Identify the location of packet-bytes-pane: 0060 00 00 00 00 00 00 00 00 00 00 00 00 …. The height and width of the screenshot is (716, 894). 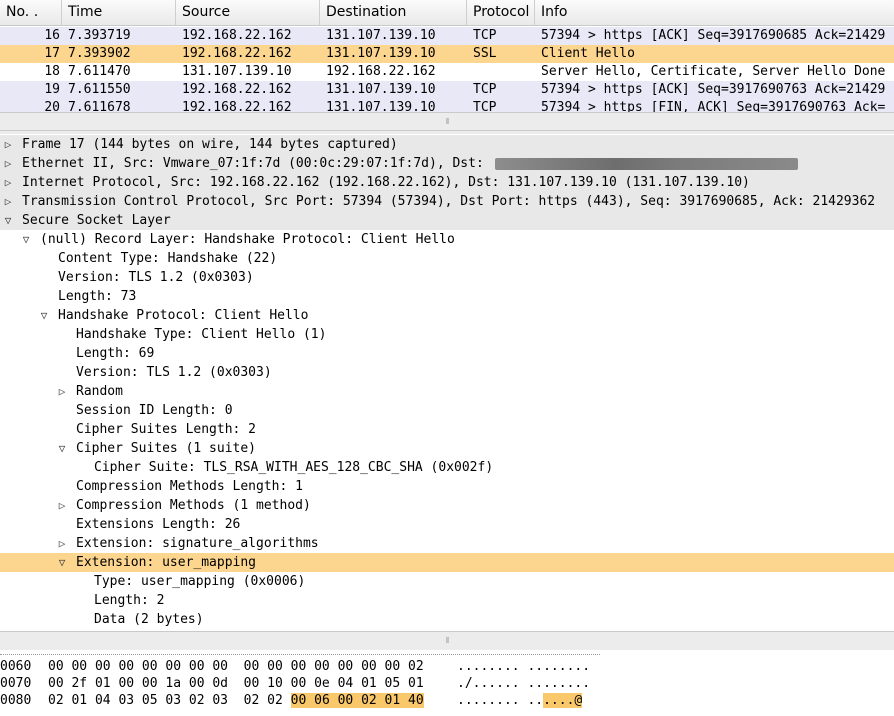
(447, 683).